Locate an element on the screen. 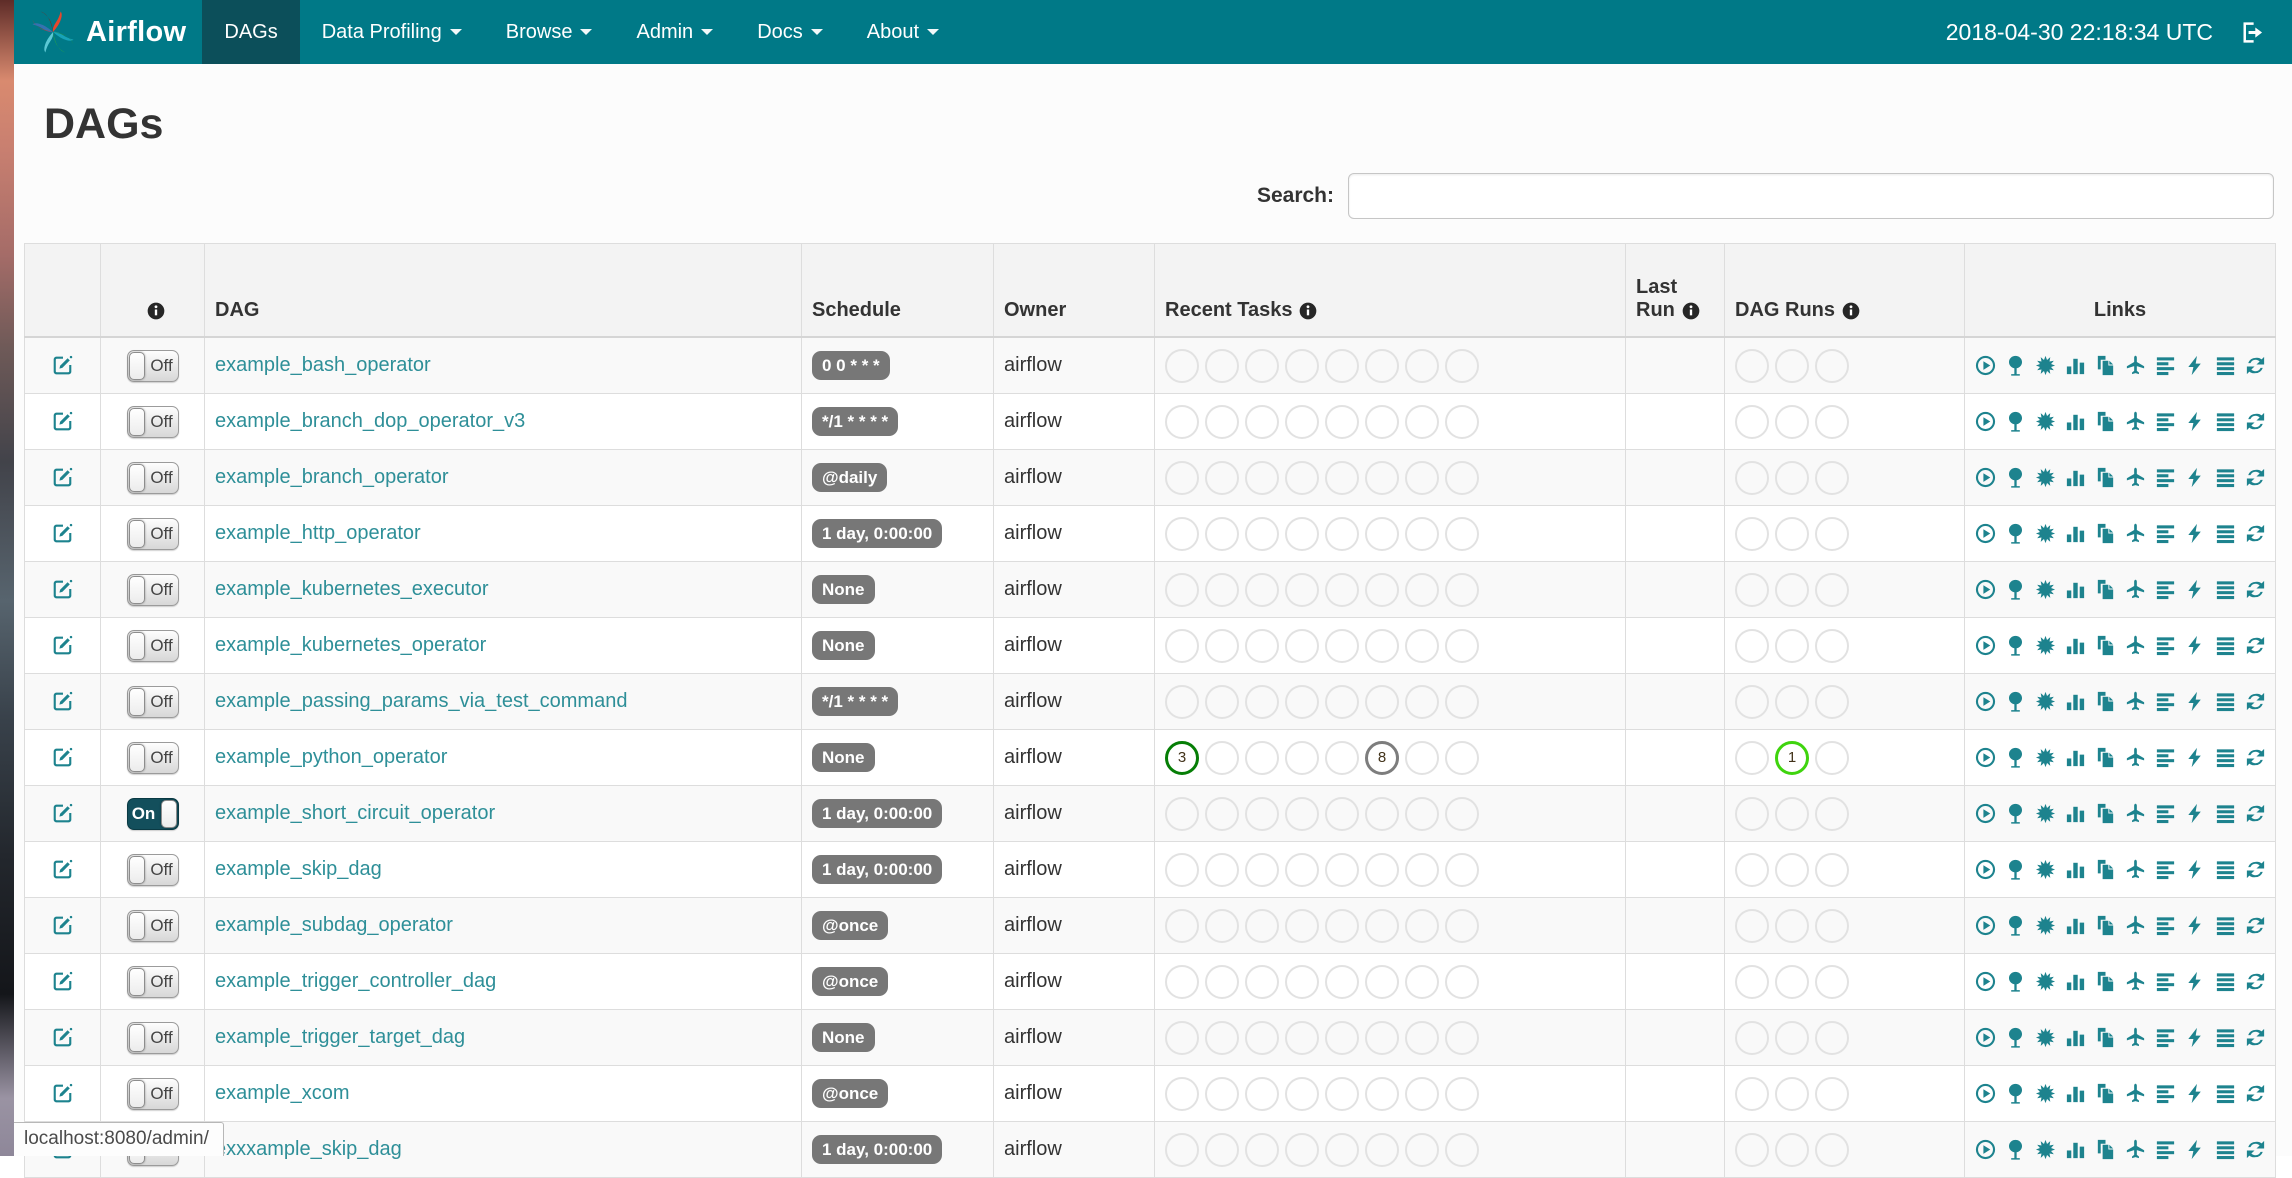 This screenshot has height=1178, width=2292. dag-link: example_short_circuit_operator is located at coordinates (355, 813).